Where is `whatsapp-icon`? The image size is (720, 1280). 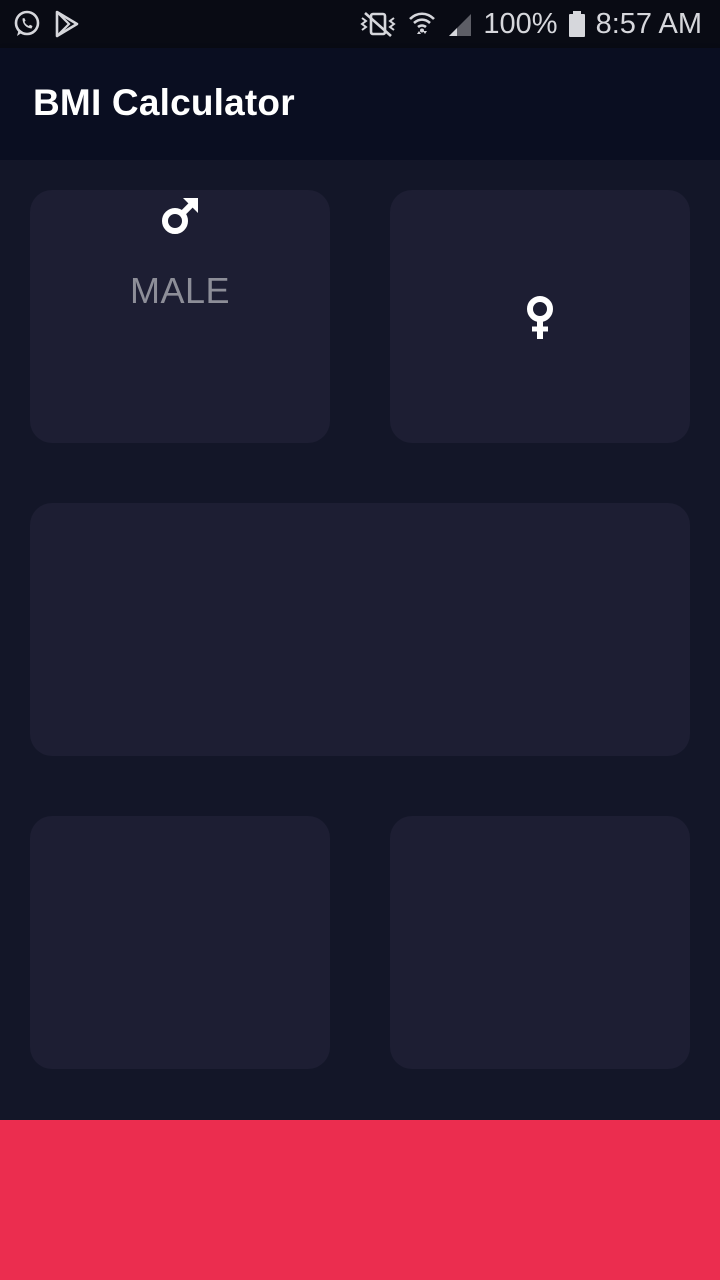 whatsapp-icon is located at coordinates (27, 23).